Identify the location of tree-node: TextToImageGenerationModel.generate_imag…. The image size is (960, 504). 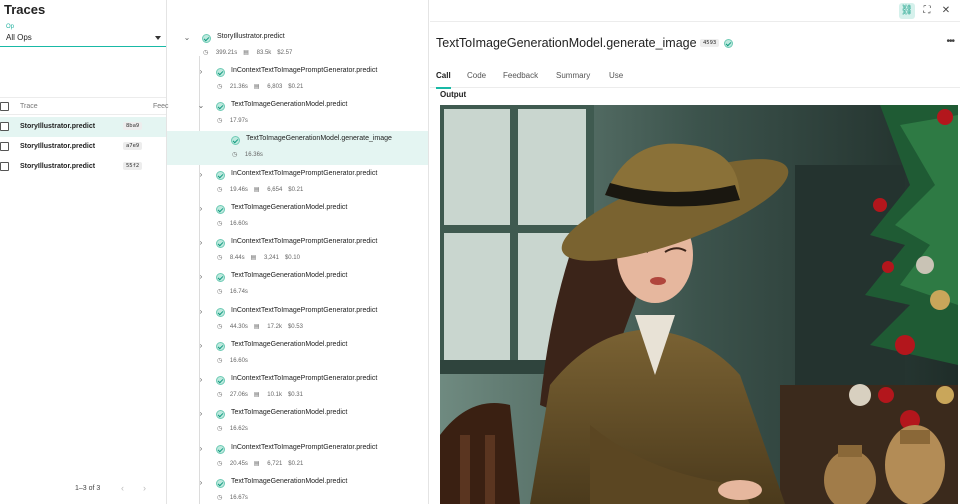
(297, 148).